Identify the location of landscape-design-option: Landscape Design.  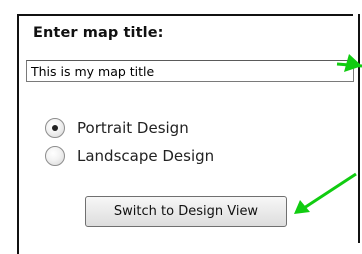
(129, 156).